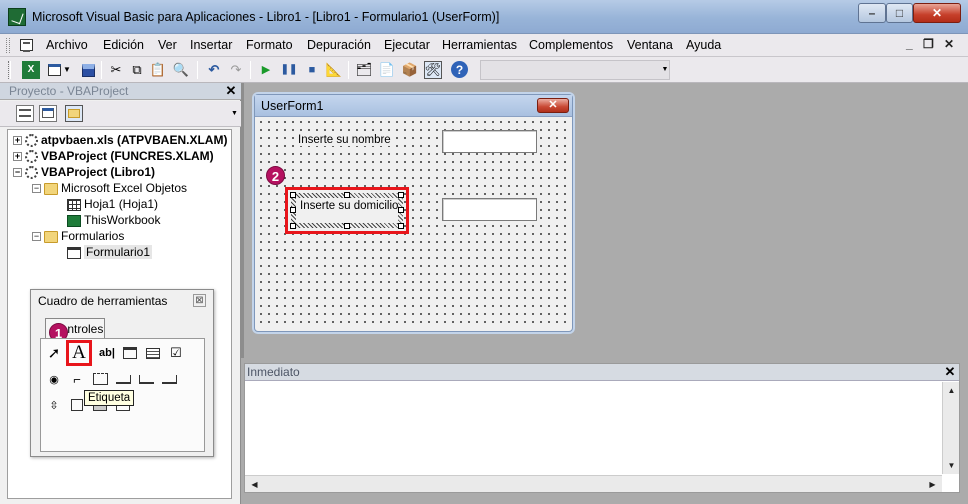 Image resolution: width=968 pixels, height=504 pixels. Describe the element at coordinates (146, 379) in the screenshot. I see `tabstrip-tool-icon` at that location.